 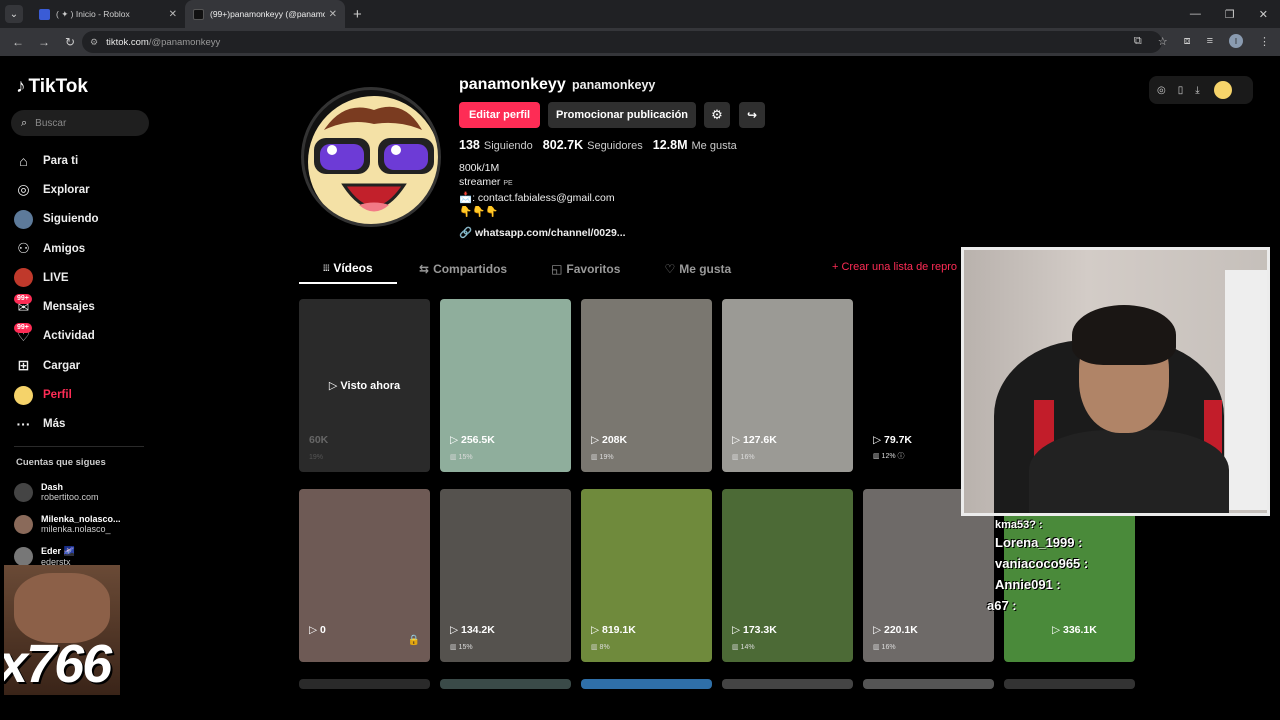 What do you see at coordinates (56, 189) in the screenshot?
I see `sidebar-item-explorar: ◎ Explorar` at bounding box center [56, 189].